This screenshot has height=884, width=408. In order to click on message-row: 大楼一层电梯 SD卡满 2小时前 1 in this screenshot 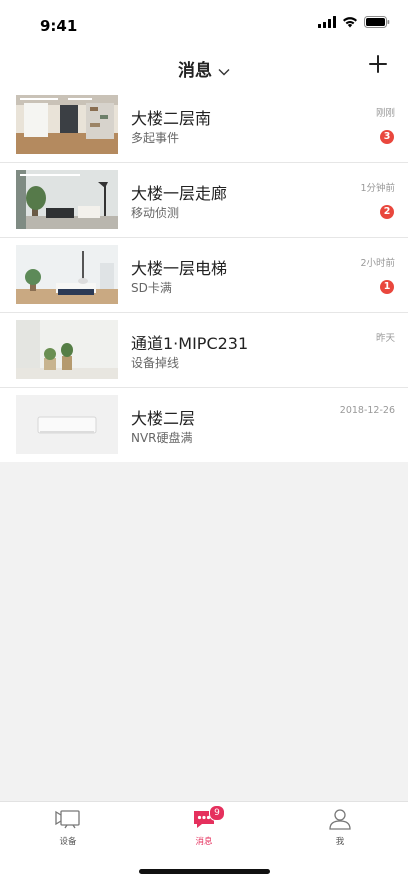, I will do `click(204, 275)`.